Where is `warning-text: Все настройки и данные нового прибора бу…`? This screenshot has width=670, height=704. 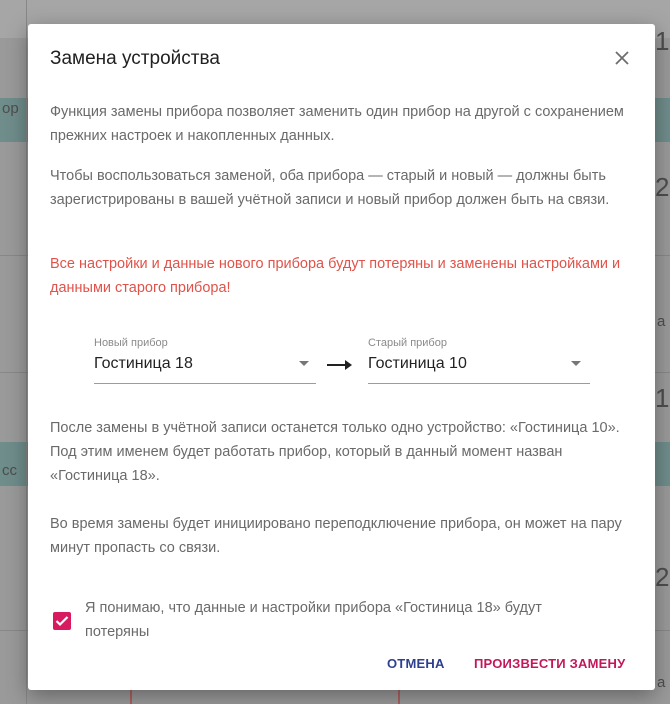
warning-text: Все настройки и данные нового прибора бу… is located at coordinates (335, 276).